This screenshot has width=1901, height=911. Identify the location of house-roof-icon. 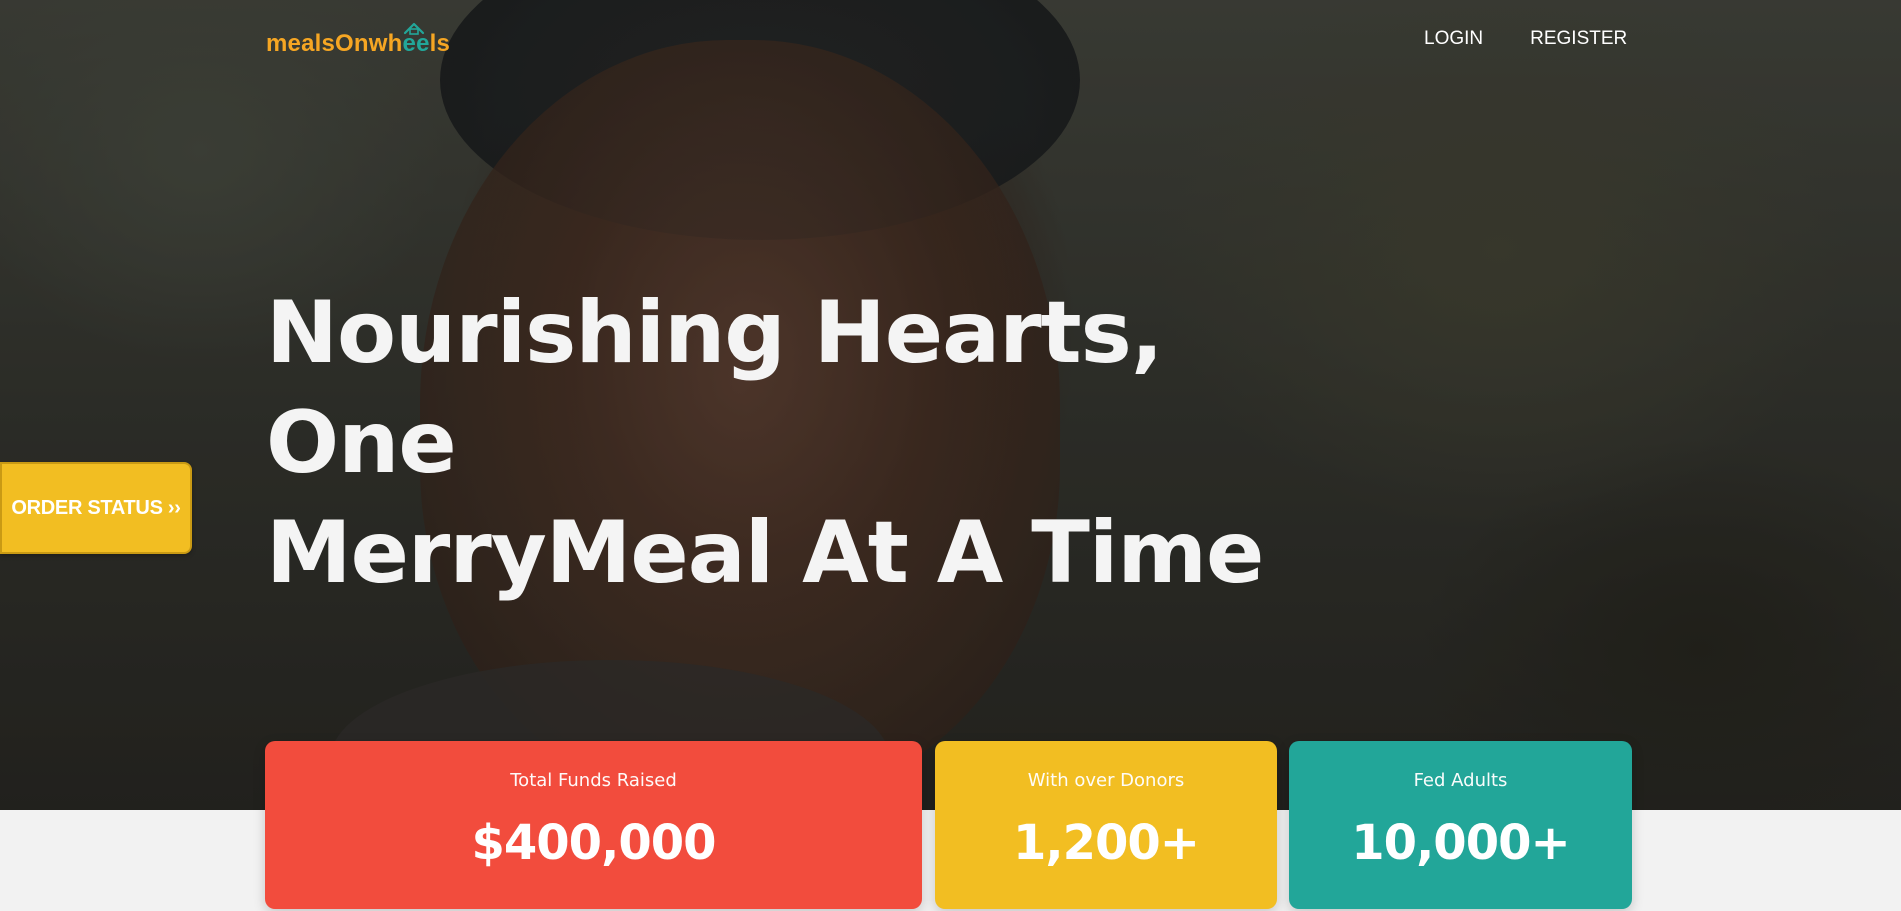
(414, 28).